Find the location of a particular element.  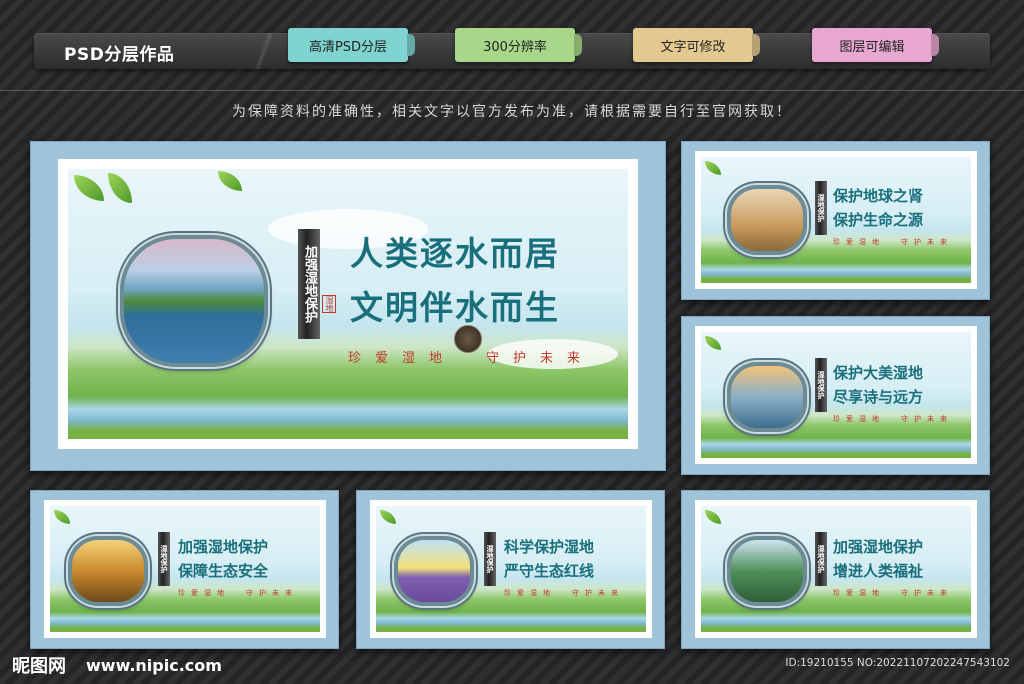

tag-editable-layers: 图层可编辑 is located at coordinates (872, 45).